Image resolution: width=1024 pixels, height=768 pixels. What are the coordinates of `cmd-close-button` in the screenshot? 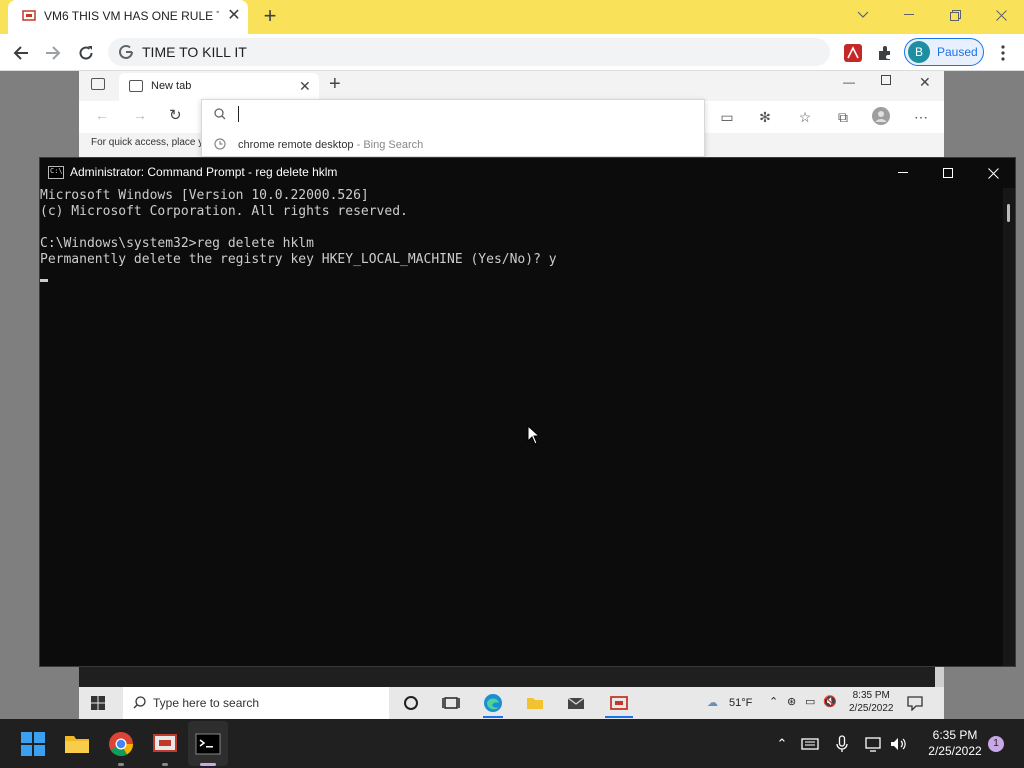 It's located at (993, 173).